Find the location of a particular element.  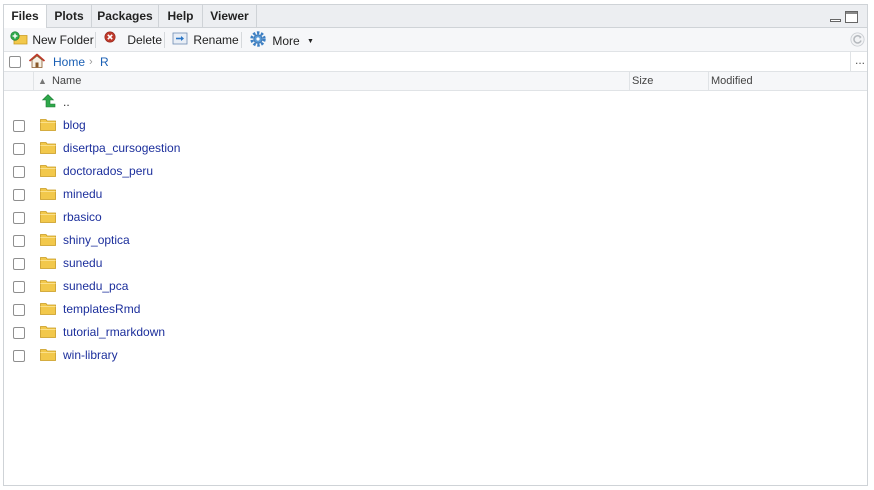

gear-icon is located at coordinates (258, 41).